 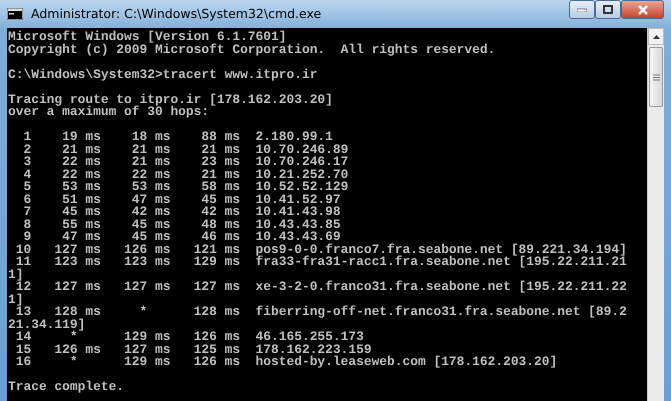 What do you see at coordinates (322, 287) in the screenshot?
I see `console-line: 12 127 ms 127 ms 127 ms xe-3-2-0.franco31.fra.seabone.net [195.22.211.22` at bounding box center [322, 287].